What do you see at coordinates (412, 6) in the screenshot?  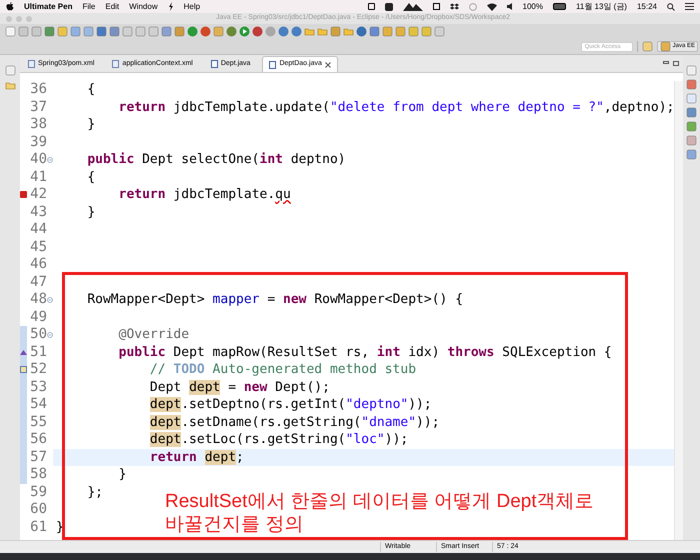 I see `mountain-icon` at bounding box center [412, 6].